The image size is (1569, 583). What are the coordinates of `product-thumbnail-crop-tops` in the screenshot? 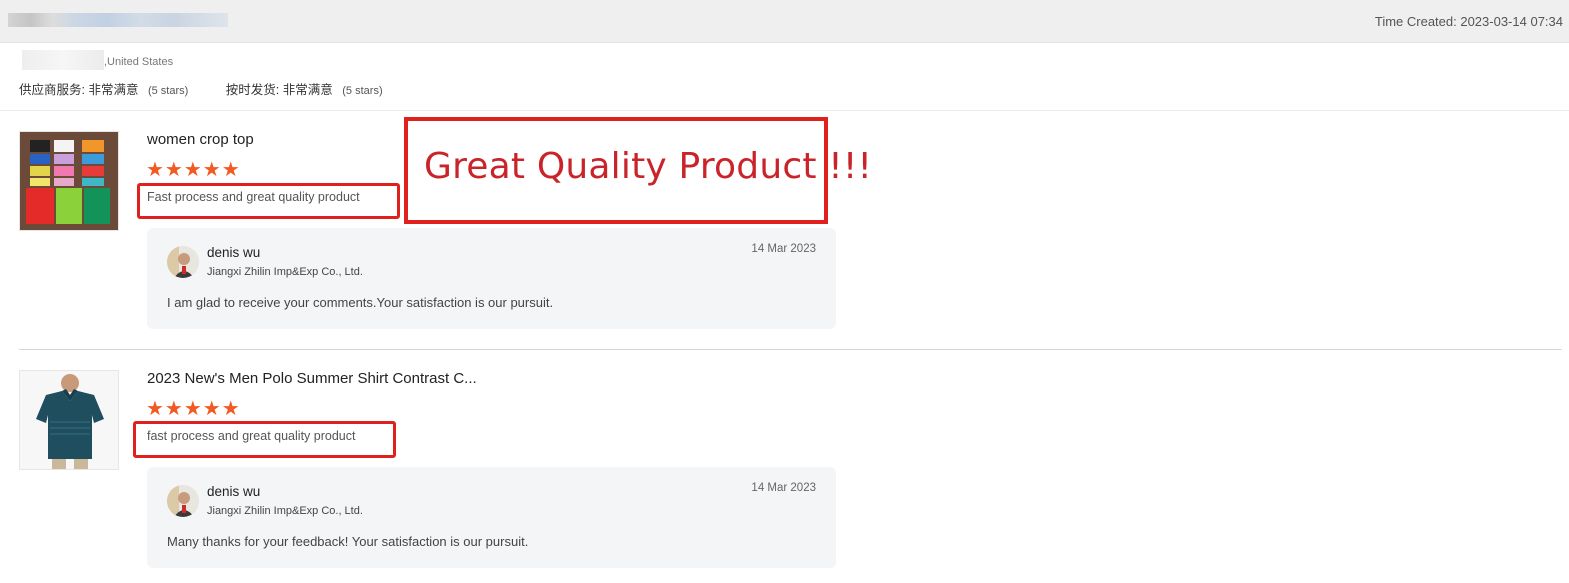 It's located at (69, 181).